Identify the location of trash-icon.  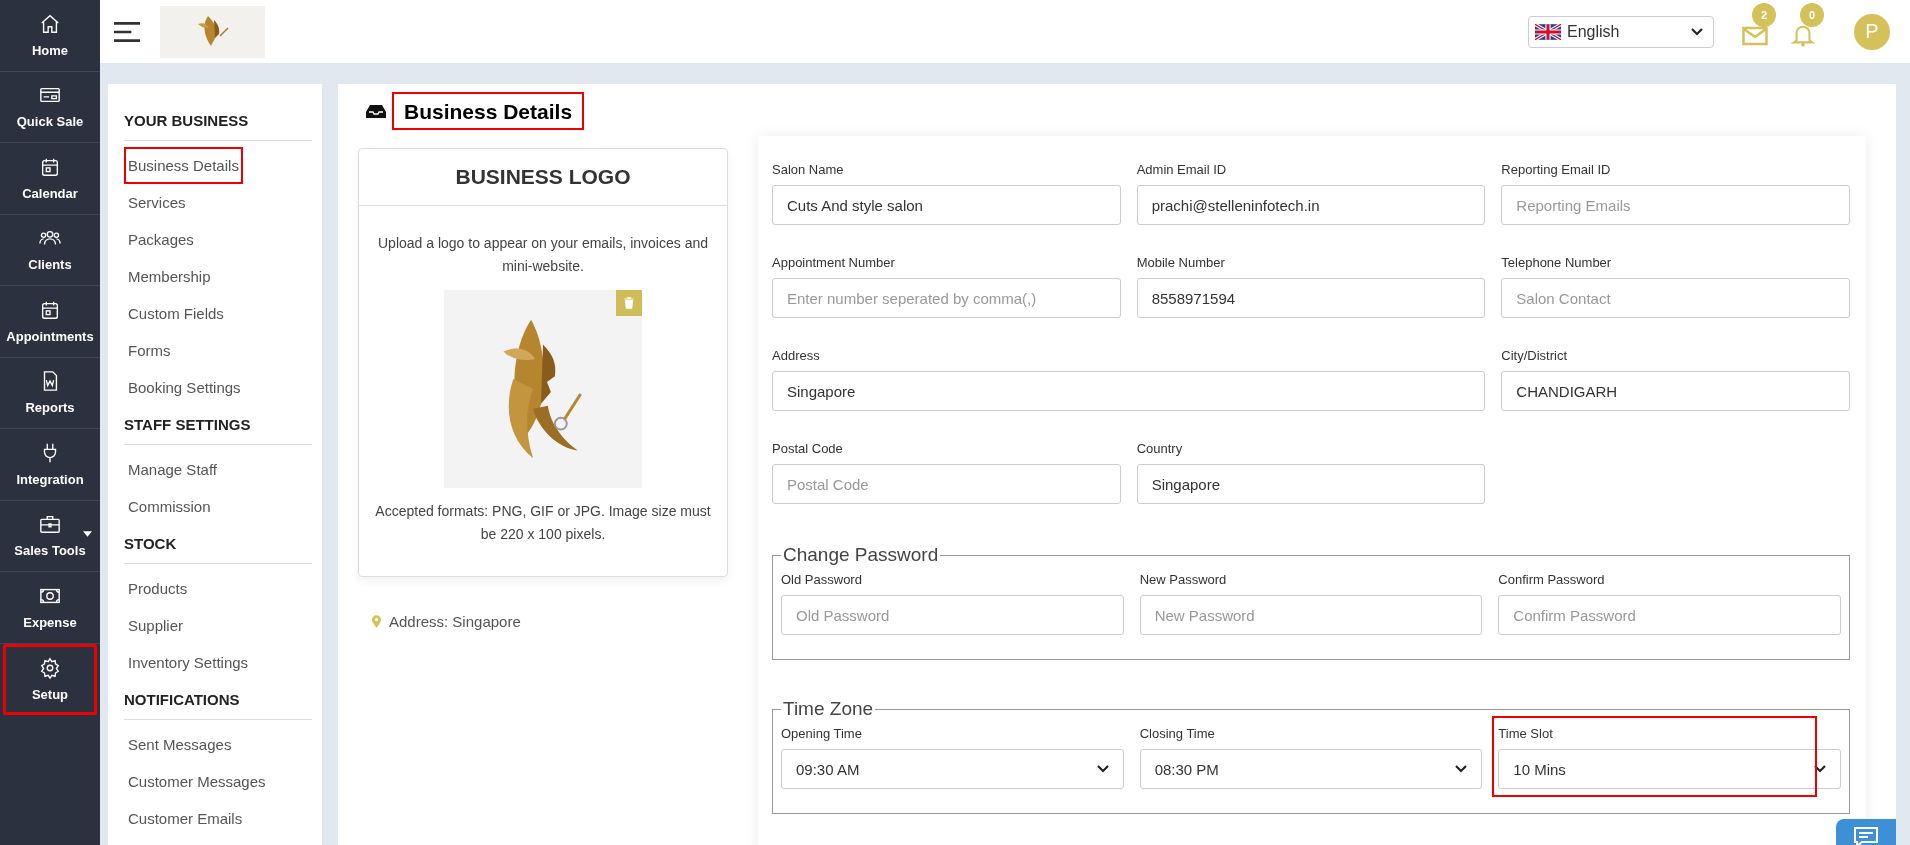
(629, 303).